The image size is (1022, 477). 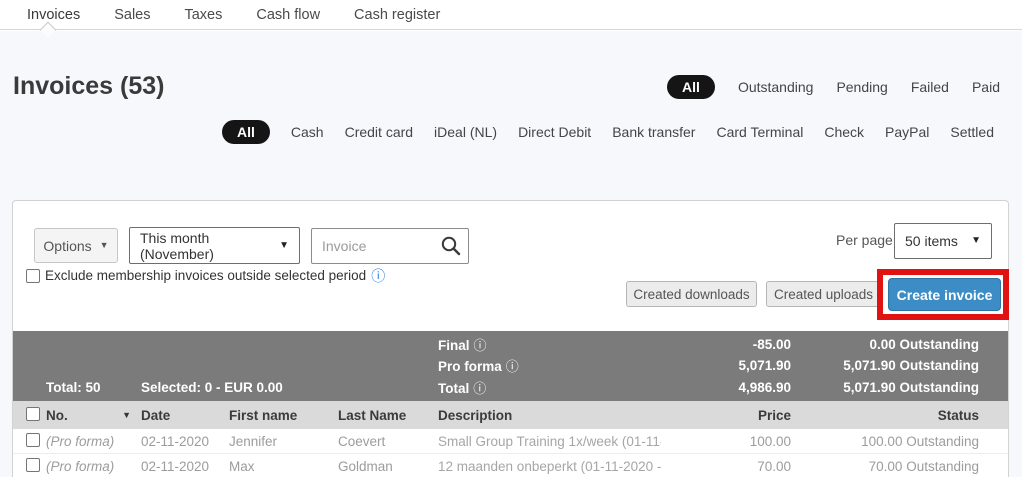 What do you see at coordinates (986, 87) in the screenshot?
I see `status-filter-paid: Paid` at bounding box center [986, 87].